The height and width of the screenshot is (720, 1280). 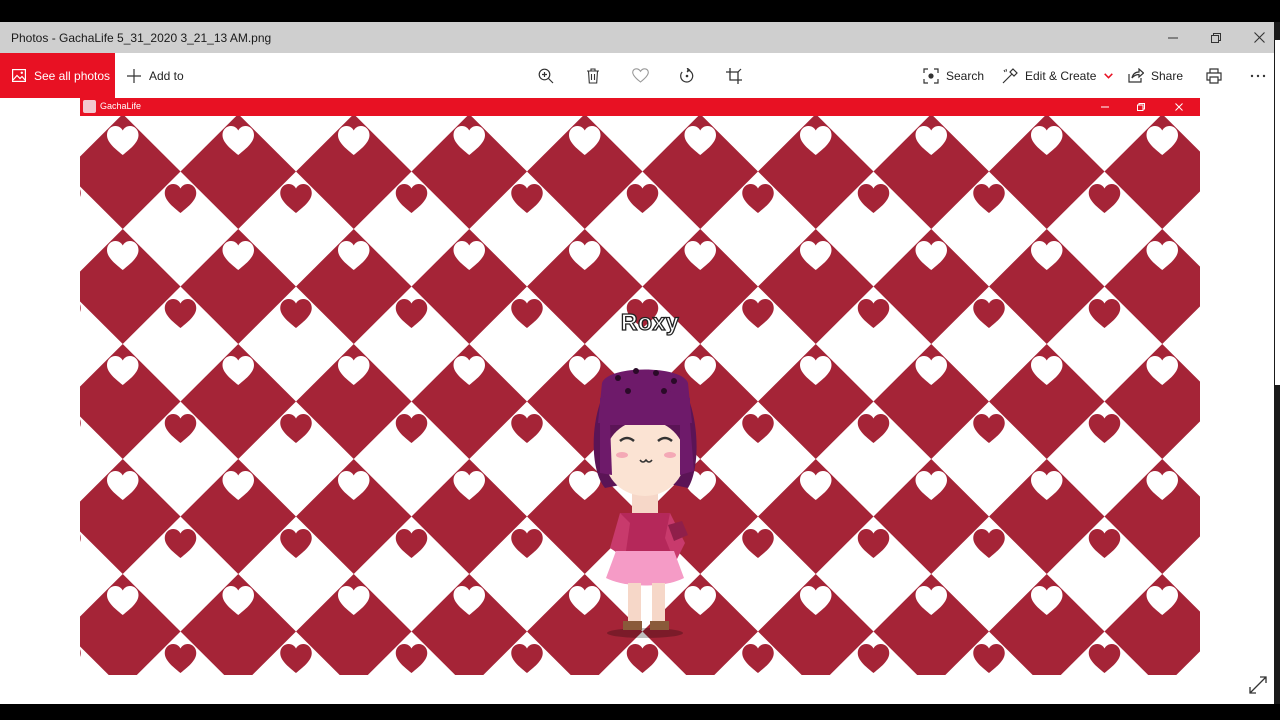 I want to click on print-button, so click(x=1214, y=75).